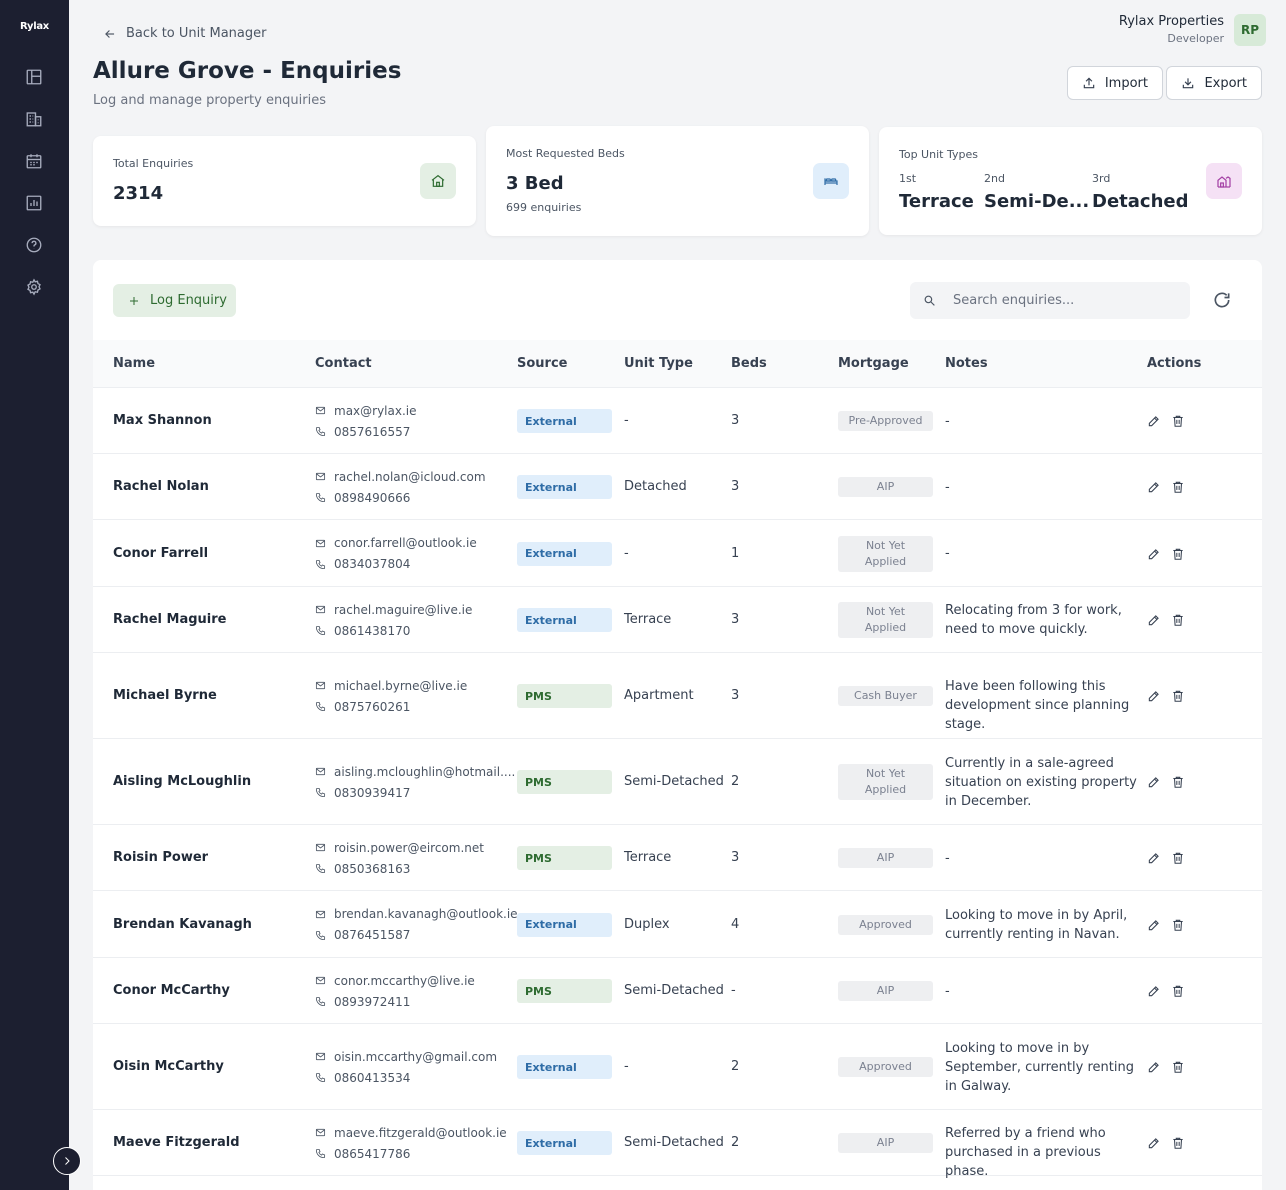  I want to click on column-header-mortgage: Mortgage, so click(873, 363).